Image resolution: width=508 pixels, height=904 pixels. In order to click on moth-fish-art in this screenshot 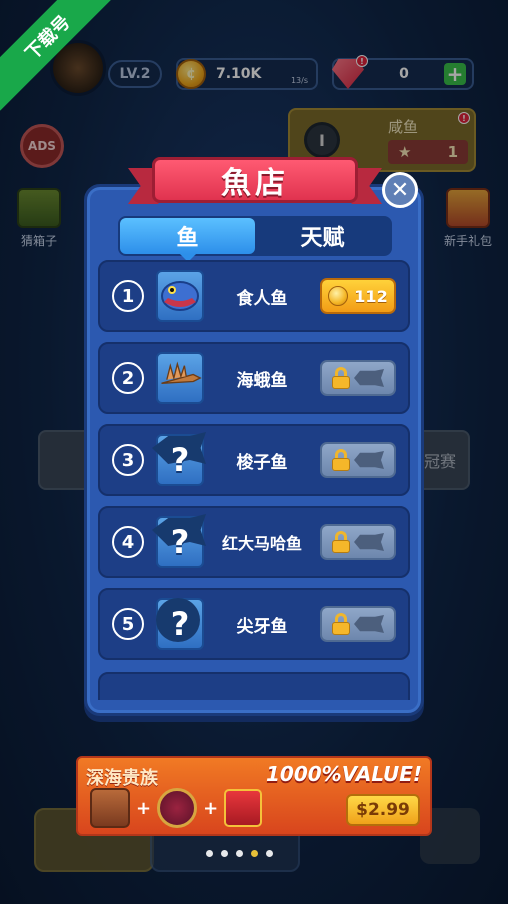, I will do `click(181, 372)`.